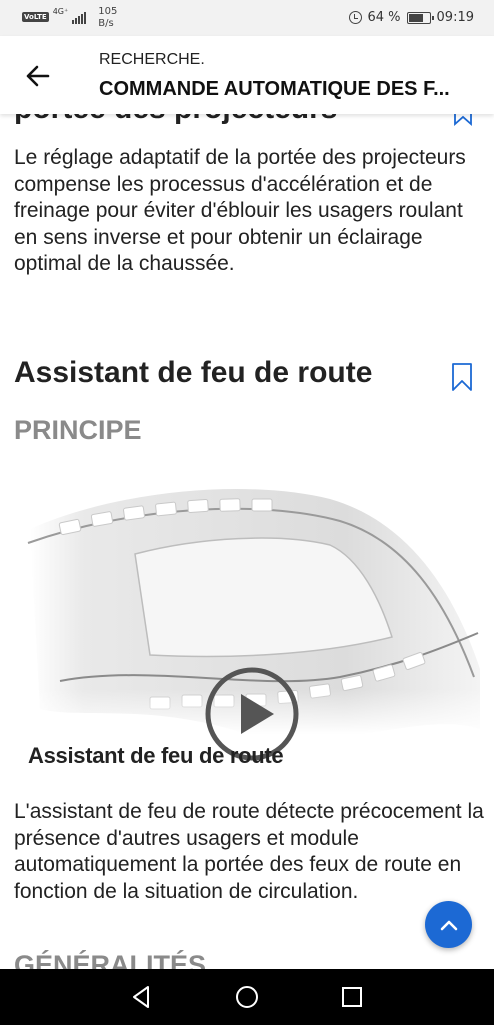  I want to click on battery-percent: 64 %, so click(384, 17).